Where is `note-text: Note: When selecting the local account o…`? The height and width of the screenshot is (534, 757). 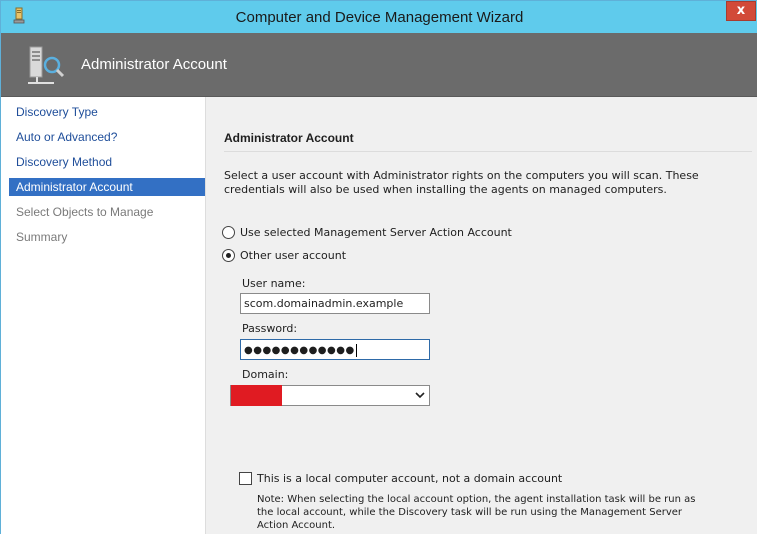
note-text: Note: When selecting the local account o… is located at coordinates (476, 512).